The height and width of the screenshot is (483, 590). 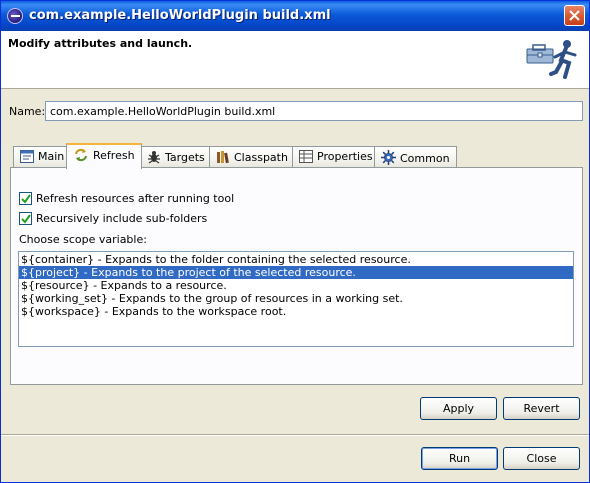 I want to click on close-window-button, so click(x=574, y=15).